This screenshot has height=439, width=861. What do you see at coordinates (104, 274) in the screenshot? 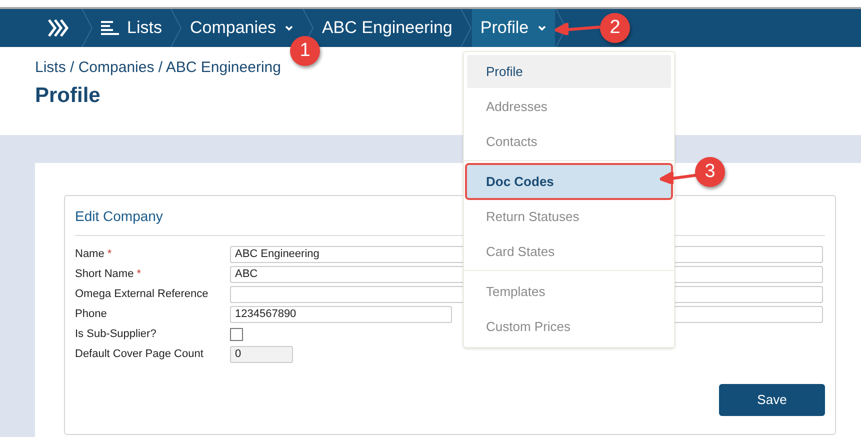
I see `field-label: Short Name` at bounding box center [104, 274].